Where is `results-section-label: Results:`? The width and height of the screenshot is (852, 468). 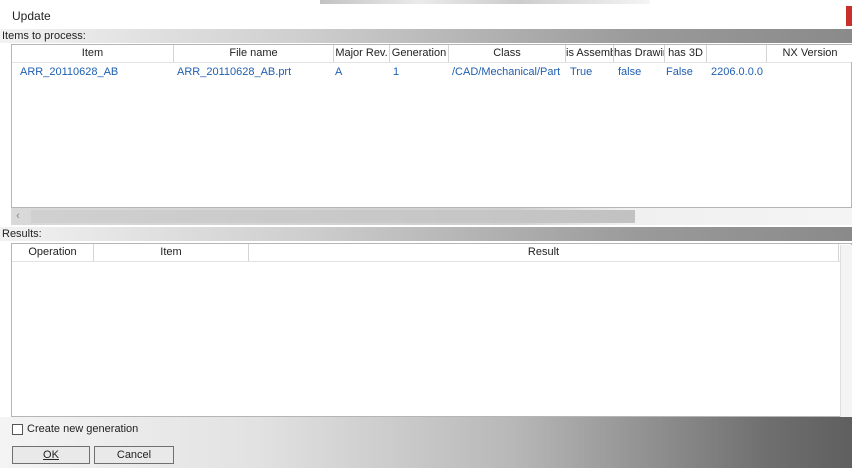 results-section-label: Results: is located at coordinates (22, 234).